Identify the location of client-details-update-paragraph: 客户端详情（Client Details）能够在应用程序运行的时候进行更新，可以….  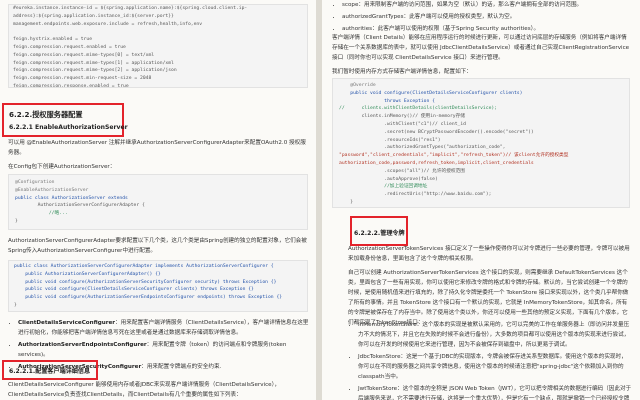
(482, 57).